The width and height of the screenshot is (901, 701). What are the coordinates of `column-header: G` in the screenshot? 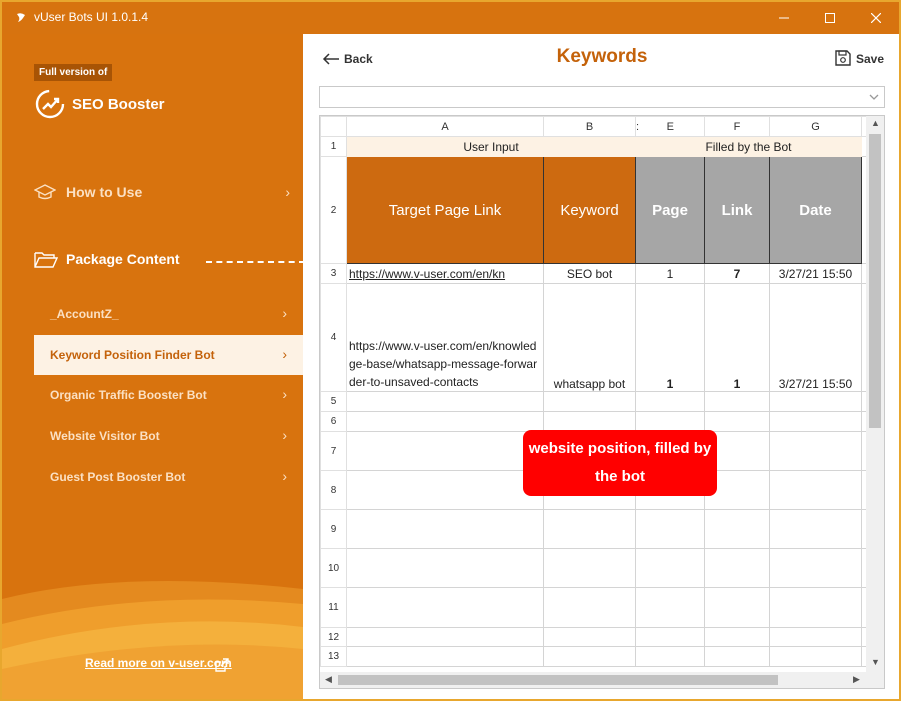 It's located at (815, 126).